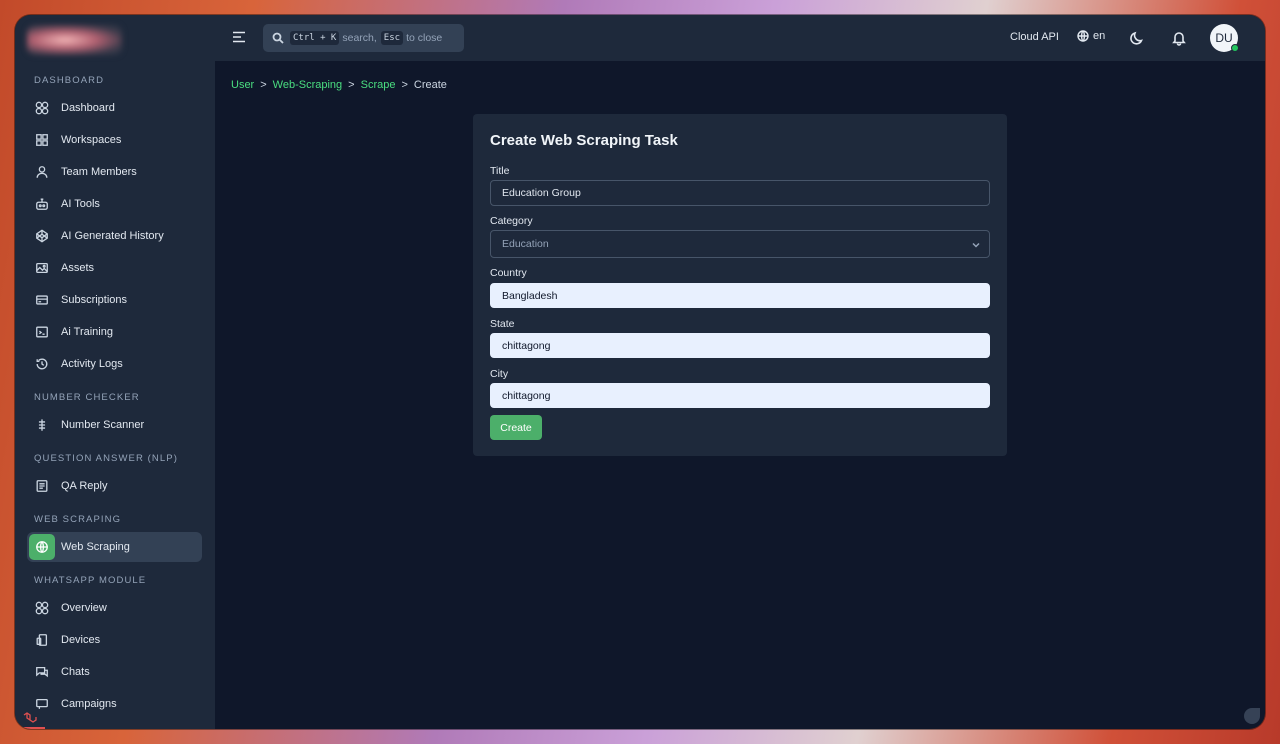 This screenshot has height=744, width=1280. What do you see at coordinates (239, 37) in the screenshot?
I see `menu-toggle-icon` at bounding box center [239, 37].